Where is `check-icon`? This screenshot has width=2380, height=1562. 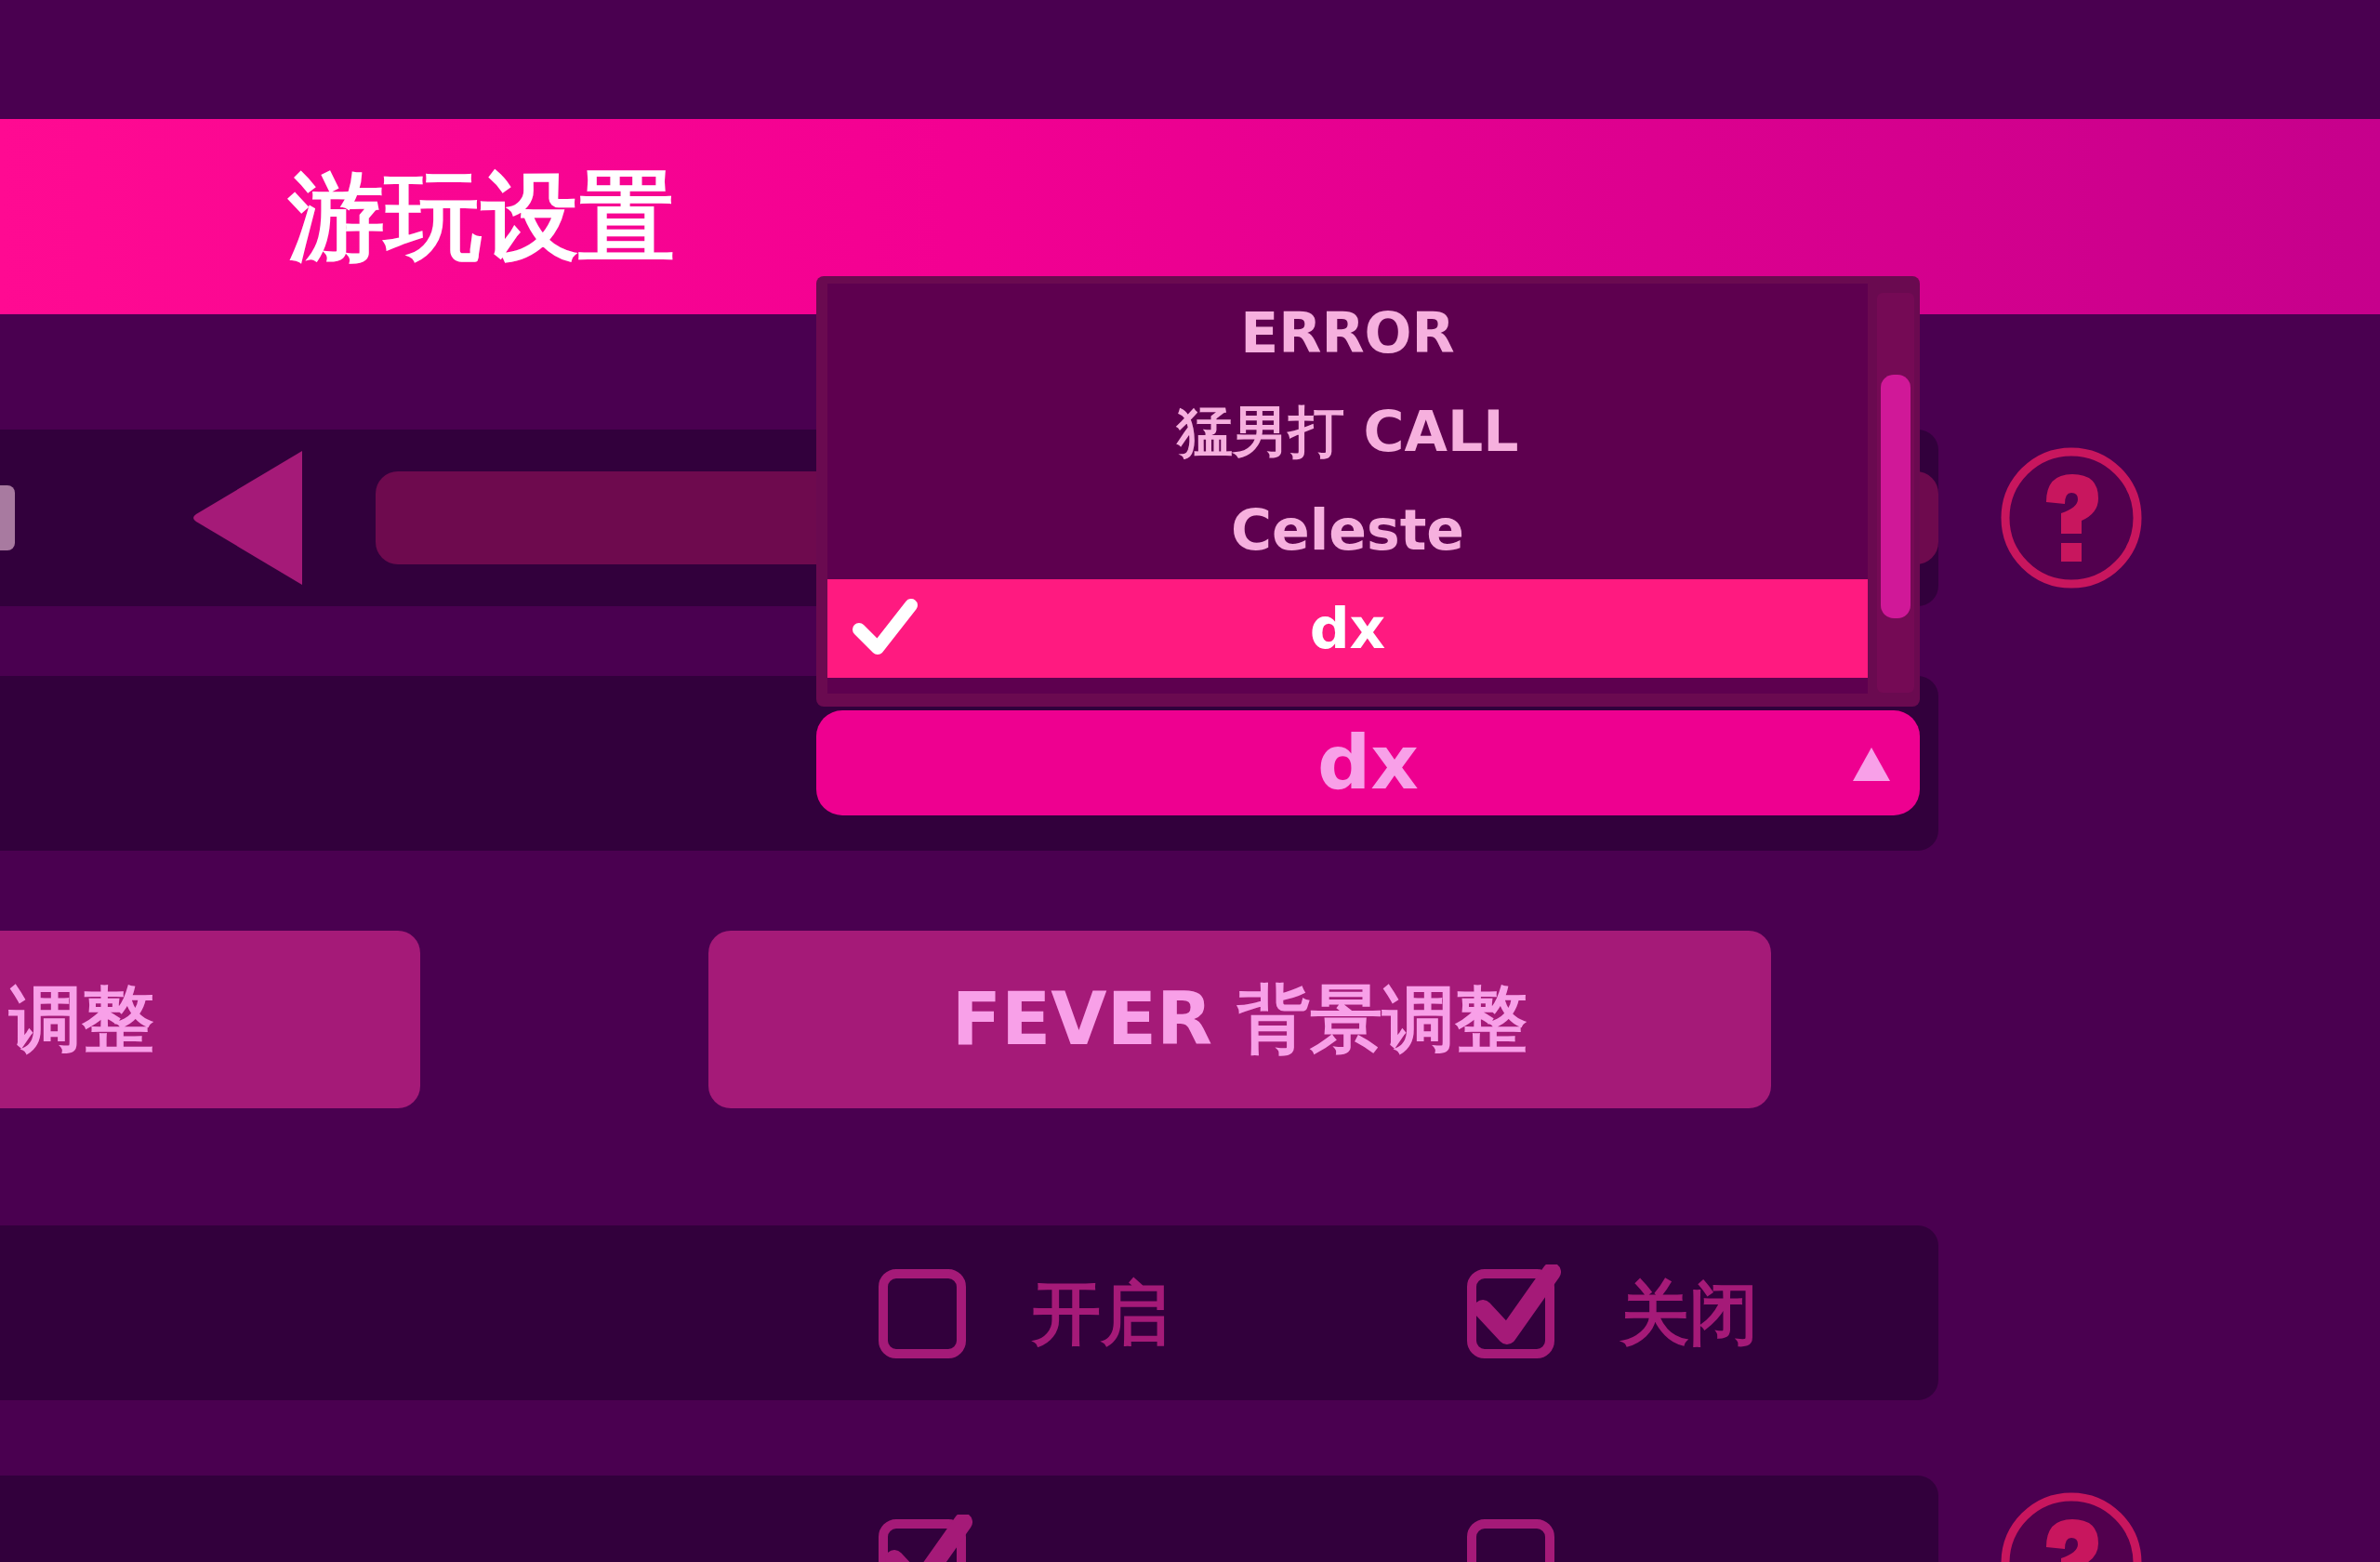 check-icon is located at coordinates (885, 628).